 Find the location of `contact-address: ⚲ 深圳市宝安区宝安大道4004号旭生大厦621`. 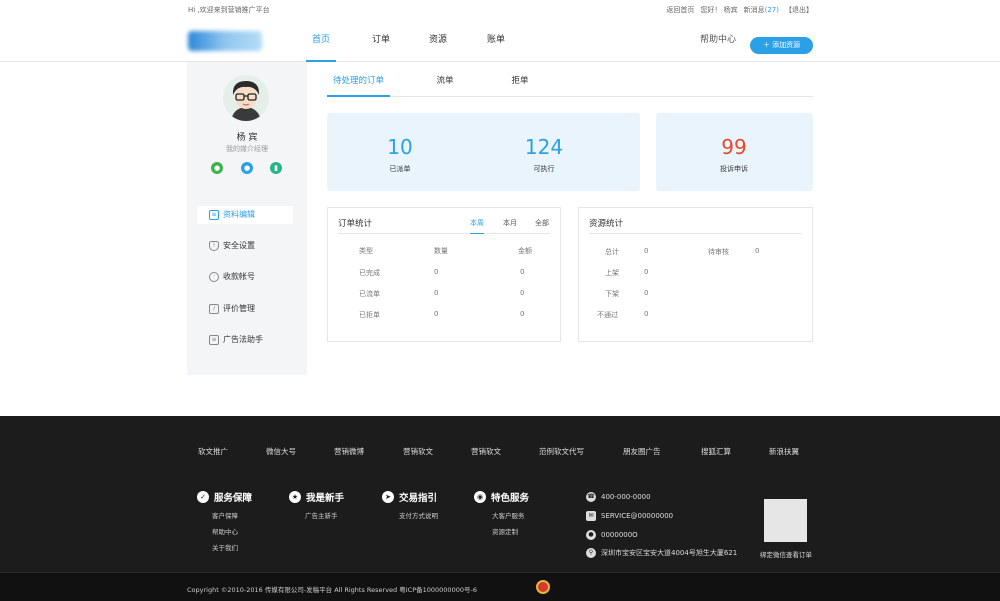

contact-address: ⚲ 深圳市宝安区宝安大道4004号旭生大厦621 is located at coordinates (661, 553).